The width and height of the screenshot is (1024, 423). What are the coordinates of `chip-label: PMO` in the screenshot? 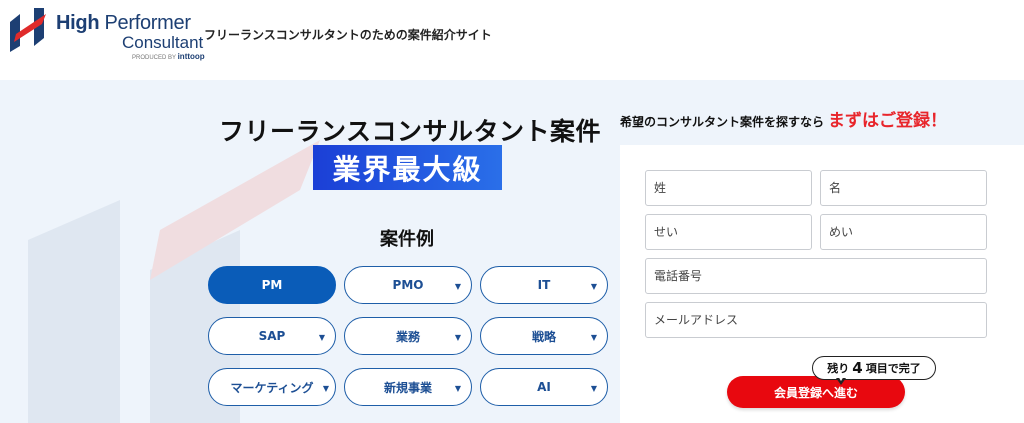 It's located at (408, 285).